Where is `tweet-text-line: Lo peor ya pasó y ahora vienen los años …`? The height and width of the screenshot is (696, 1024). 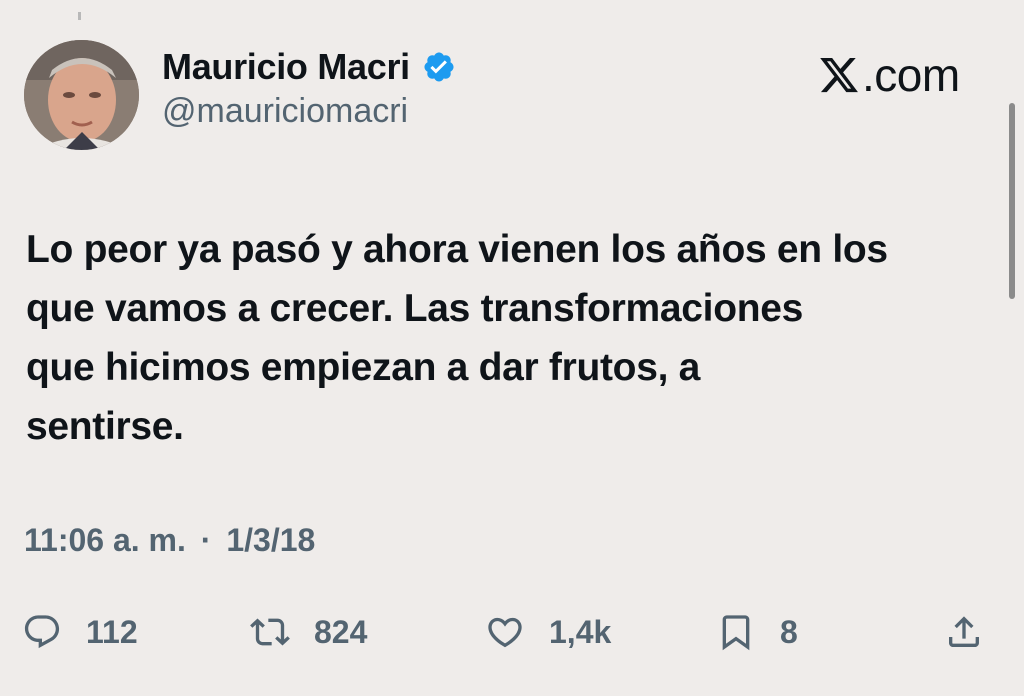
tweet-text-line: Lo peor ya pasó y ahora vienen los años … is located at coordinates (457, 249).